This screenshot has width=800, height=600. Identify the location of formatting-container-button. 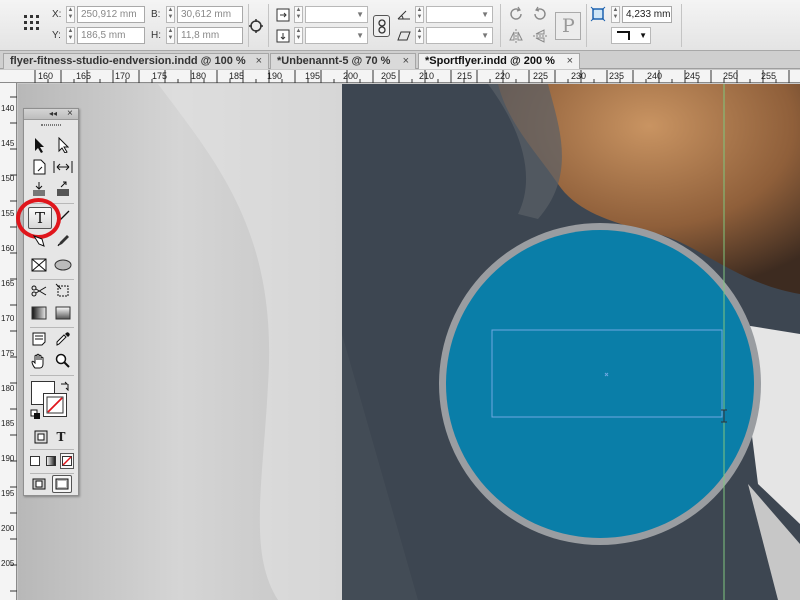
(41, 437).